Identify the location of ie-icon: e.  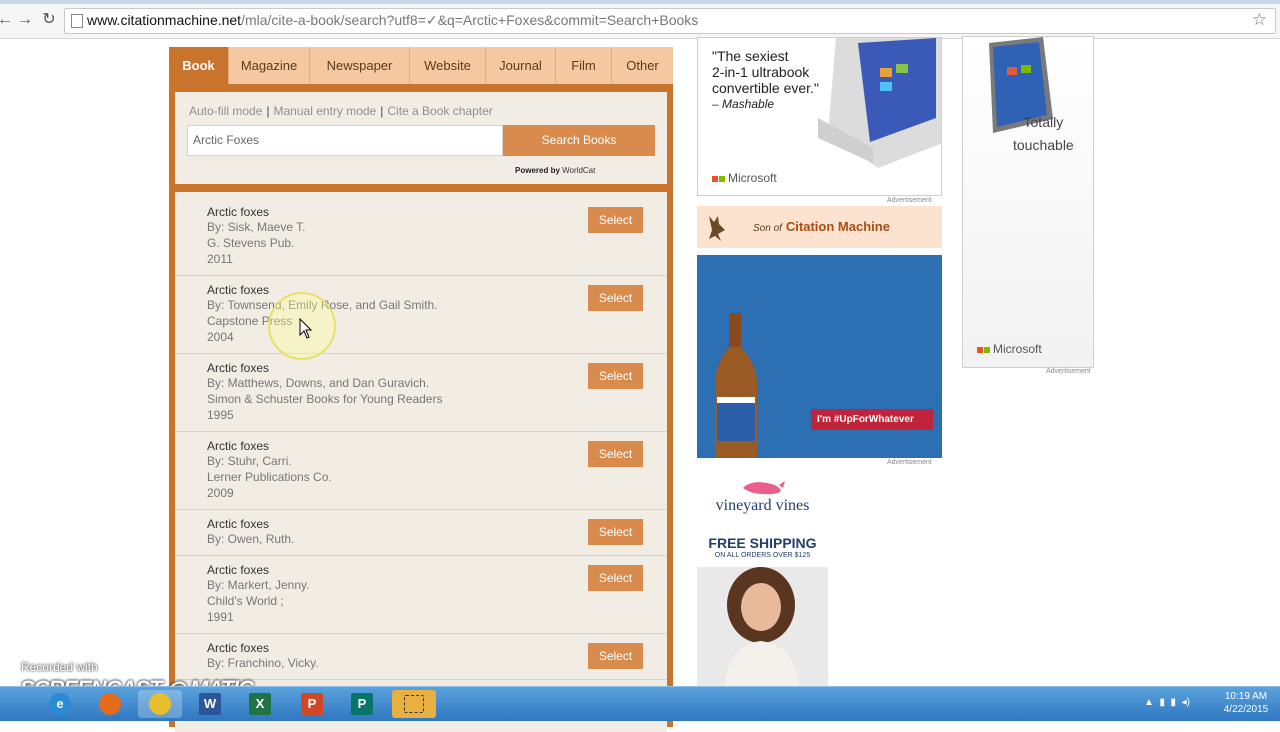
(60, 704).